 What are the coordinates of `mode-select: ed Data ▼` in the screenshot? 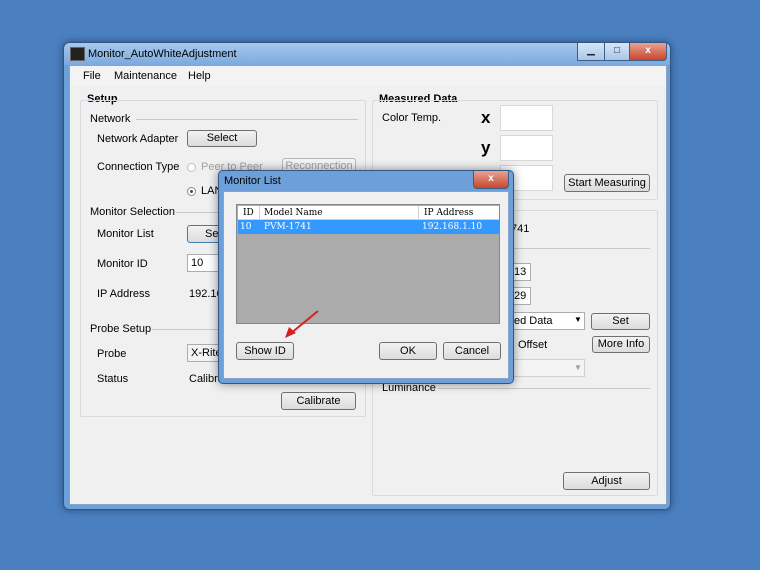 It's located at (548, 321).